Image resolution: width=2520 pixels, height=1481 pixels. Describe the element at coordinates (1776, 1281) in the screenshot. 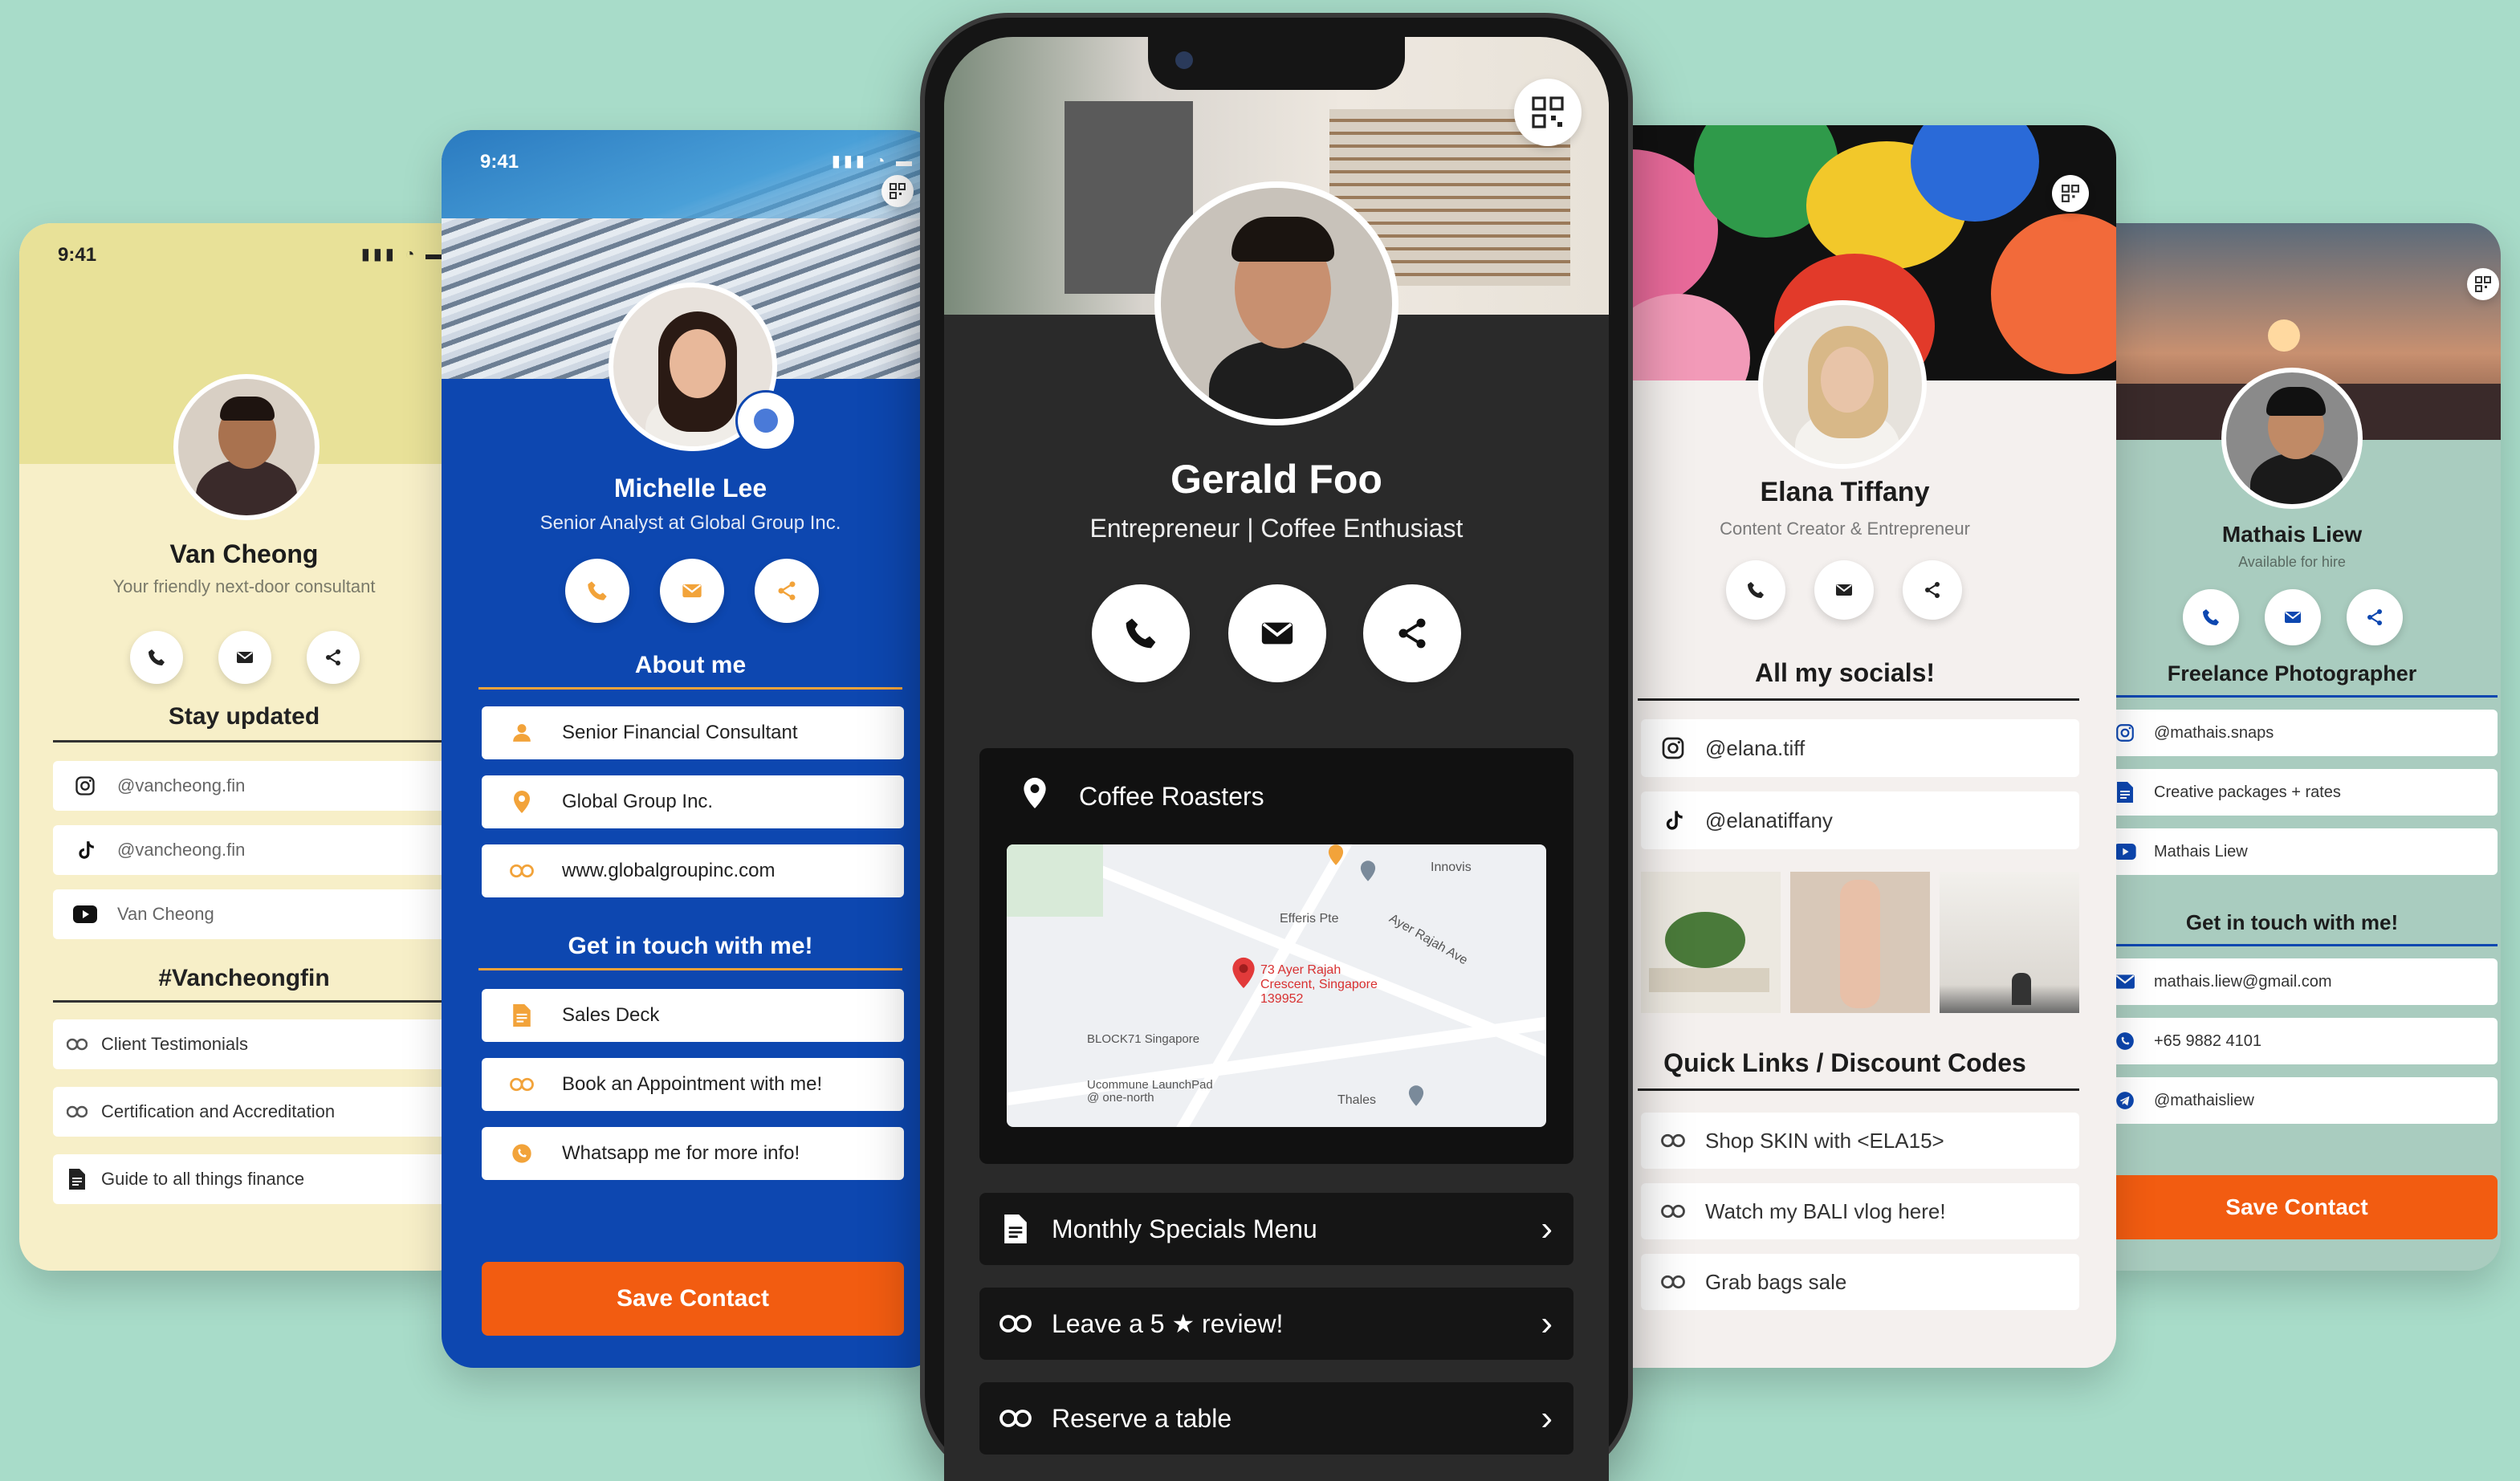

I see `elana-link-label: Grab bags sale` at that location.